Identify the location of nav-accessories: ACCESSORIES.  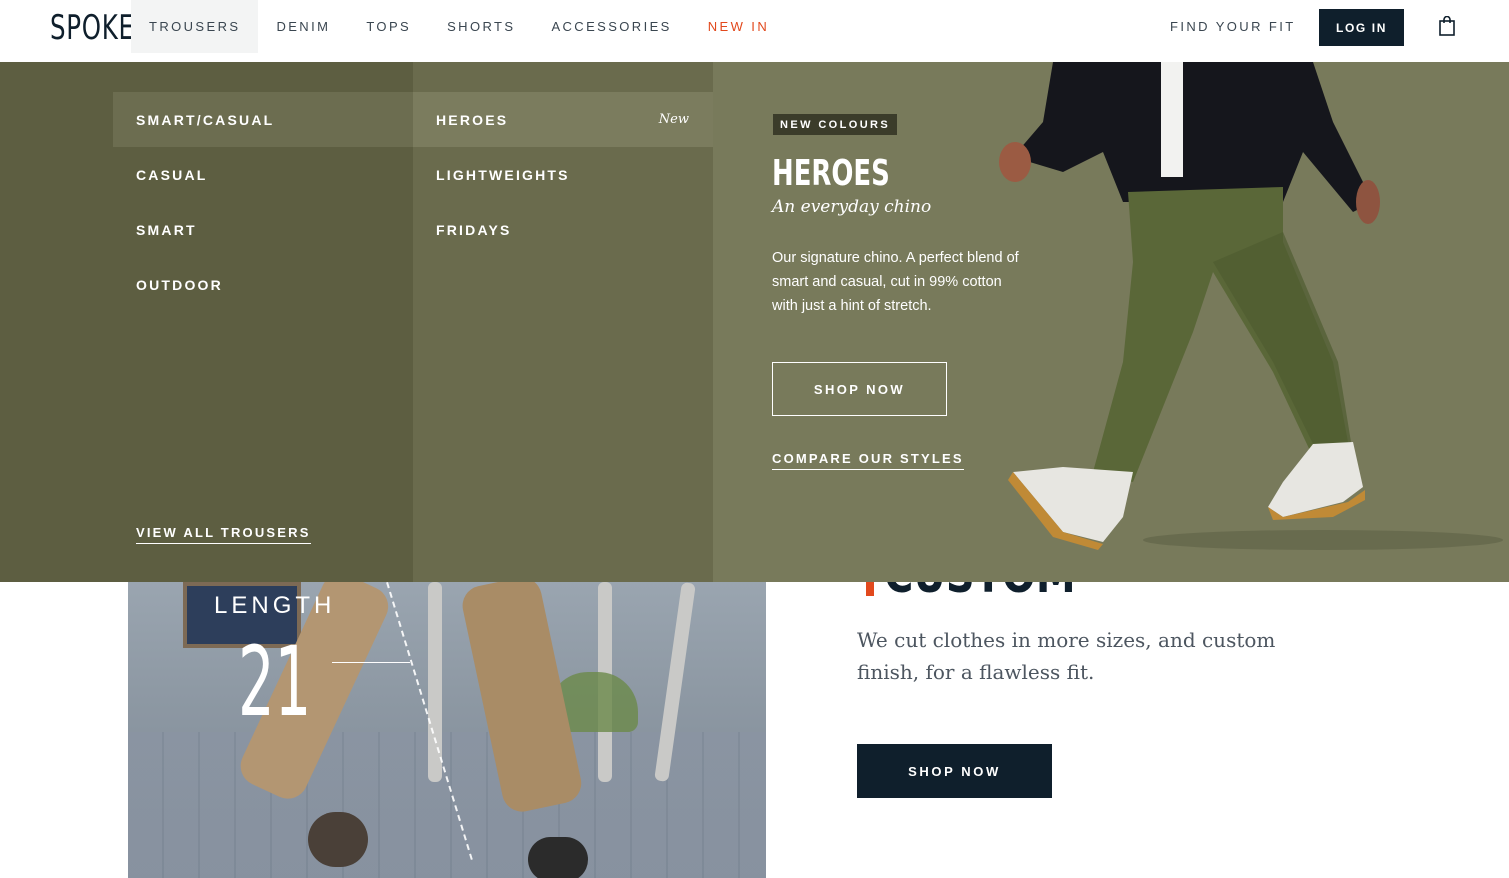
(611, 26).